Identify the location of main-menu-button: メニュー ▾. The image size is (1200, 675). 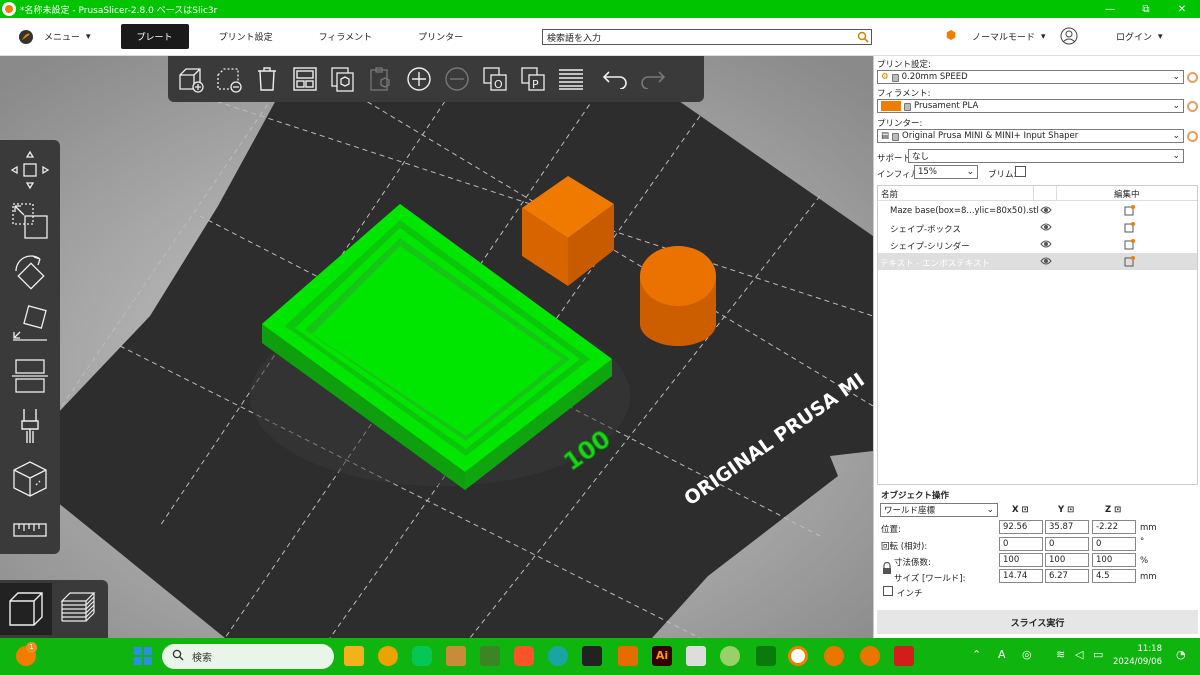
(67, 37).